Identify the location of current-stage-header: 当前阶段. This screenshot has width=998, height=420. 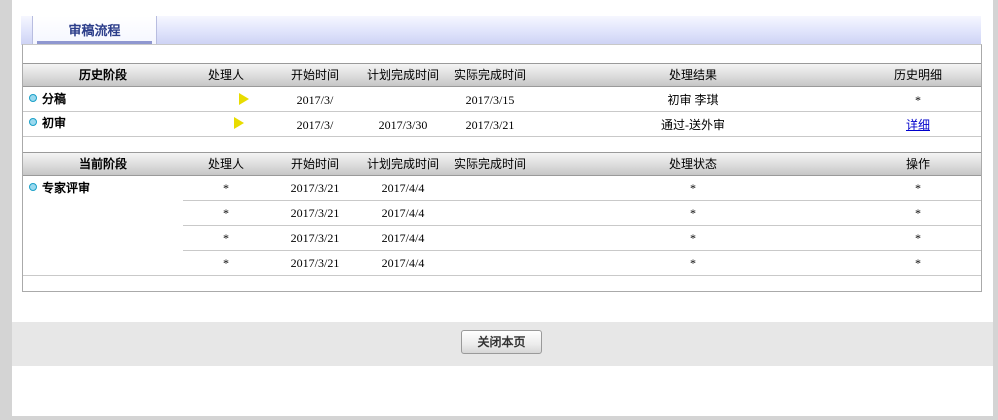
(102, 164).